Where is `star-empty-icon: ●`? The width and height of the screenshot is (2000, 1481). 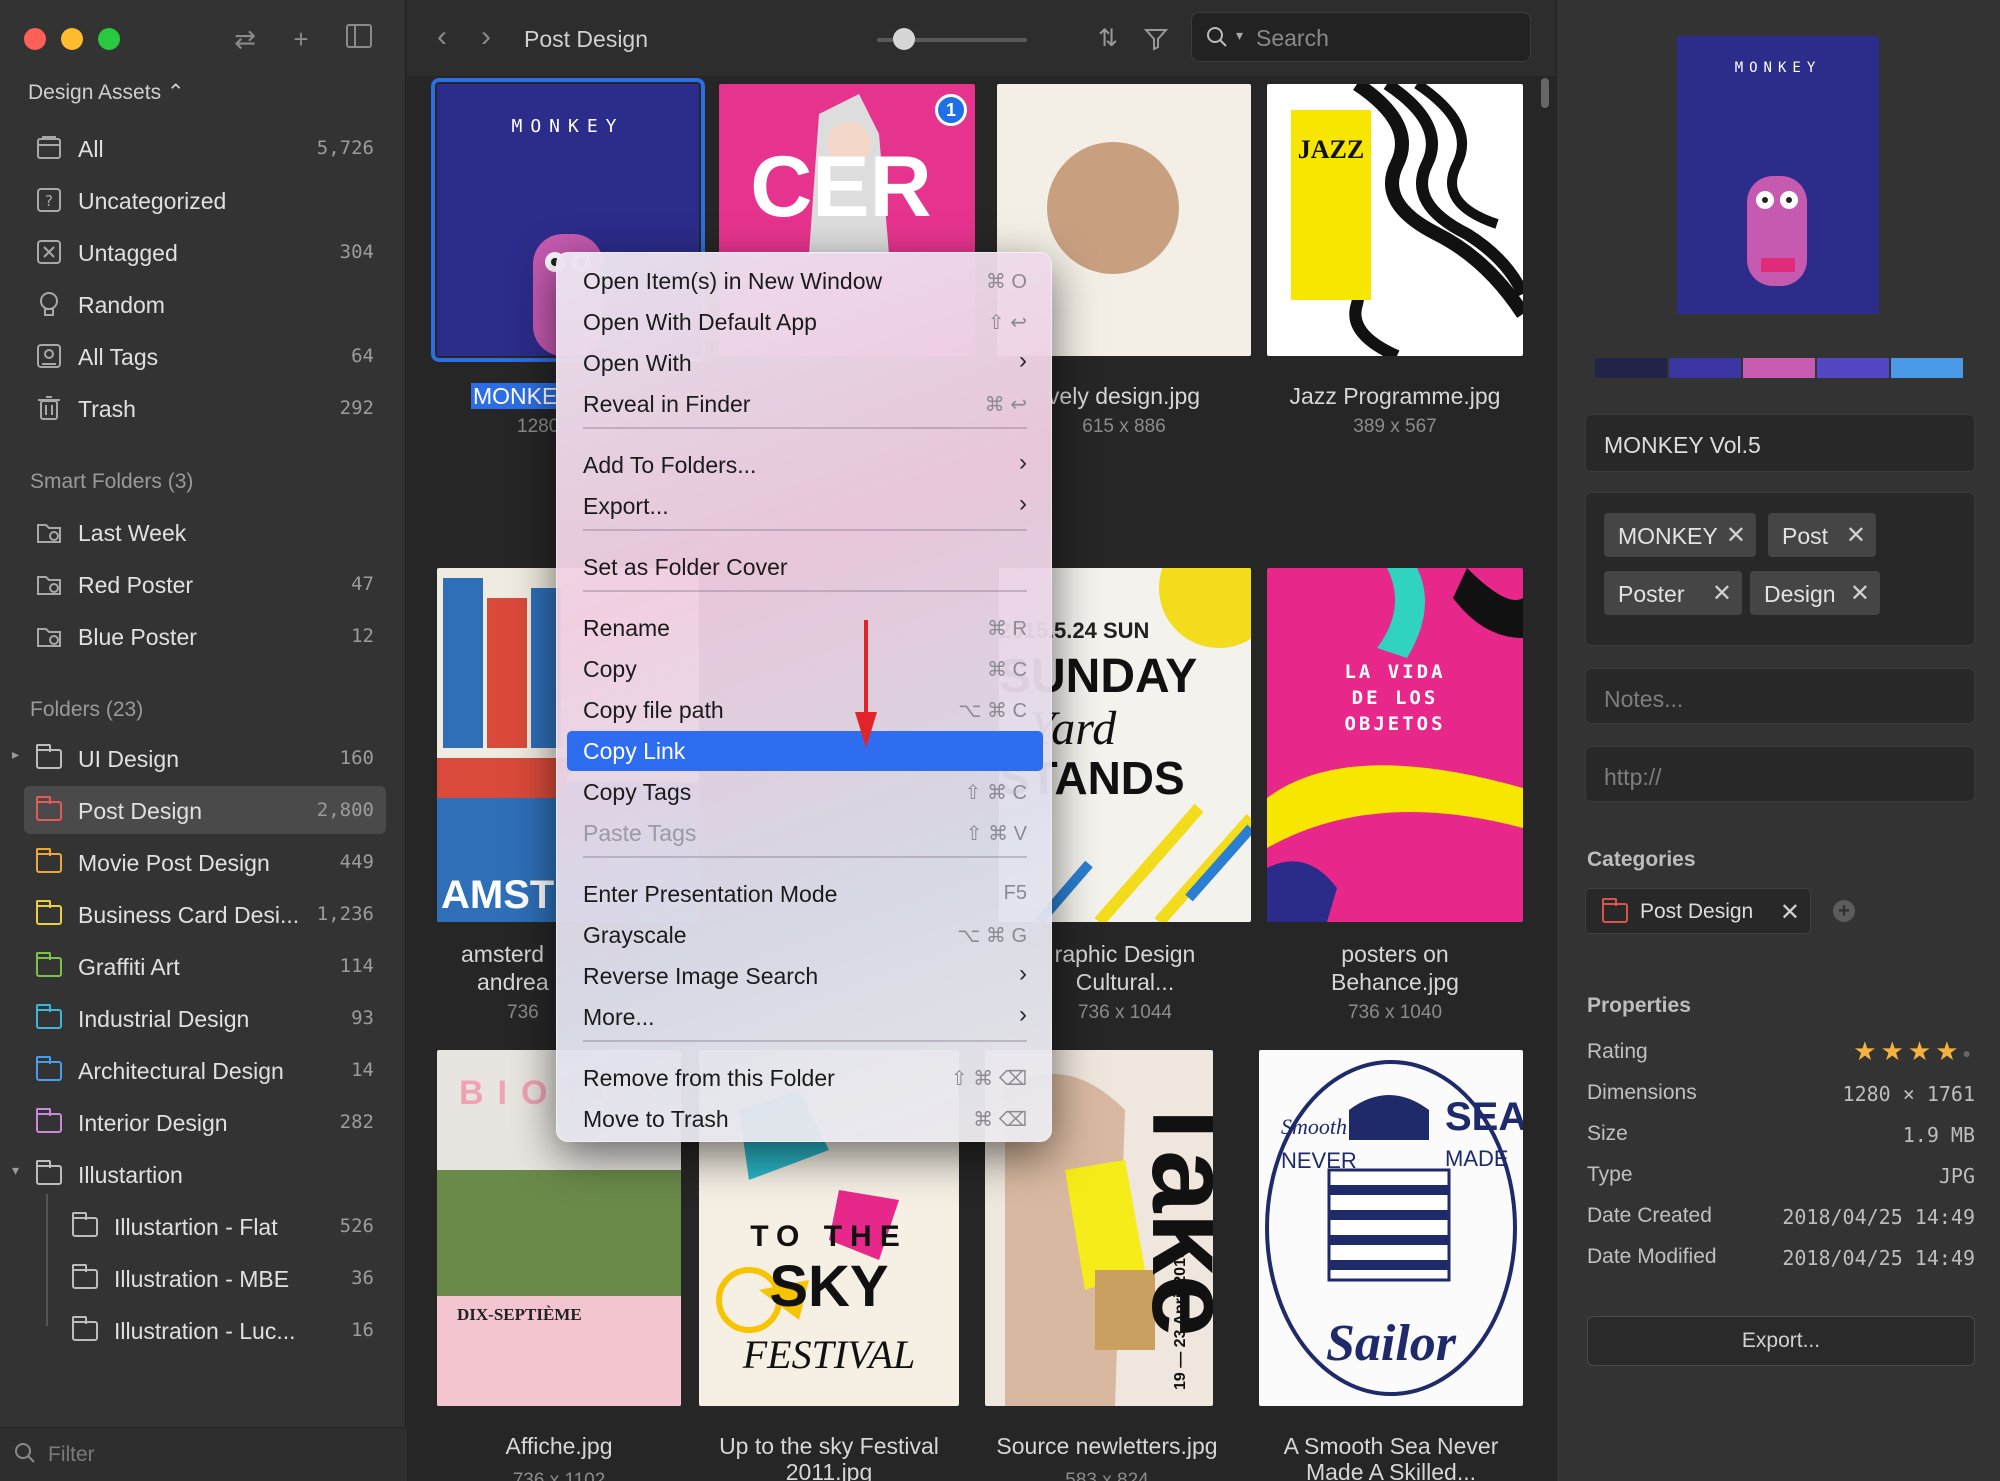
star-empty-icon: ● is located at coordinates (1969, 1053).